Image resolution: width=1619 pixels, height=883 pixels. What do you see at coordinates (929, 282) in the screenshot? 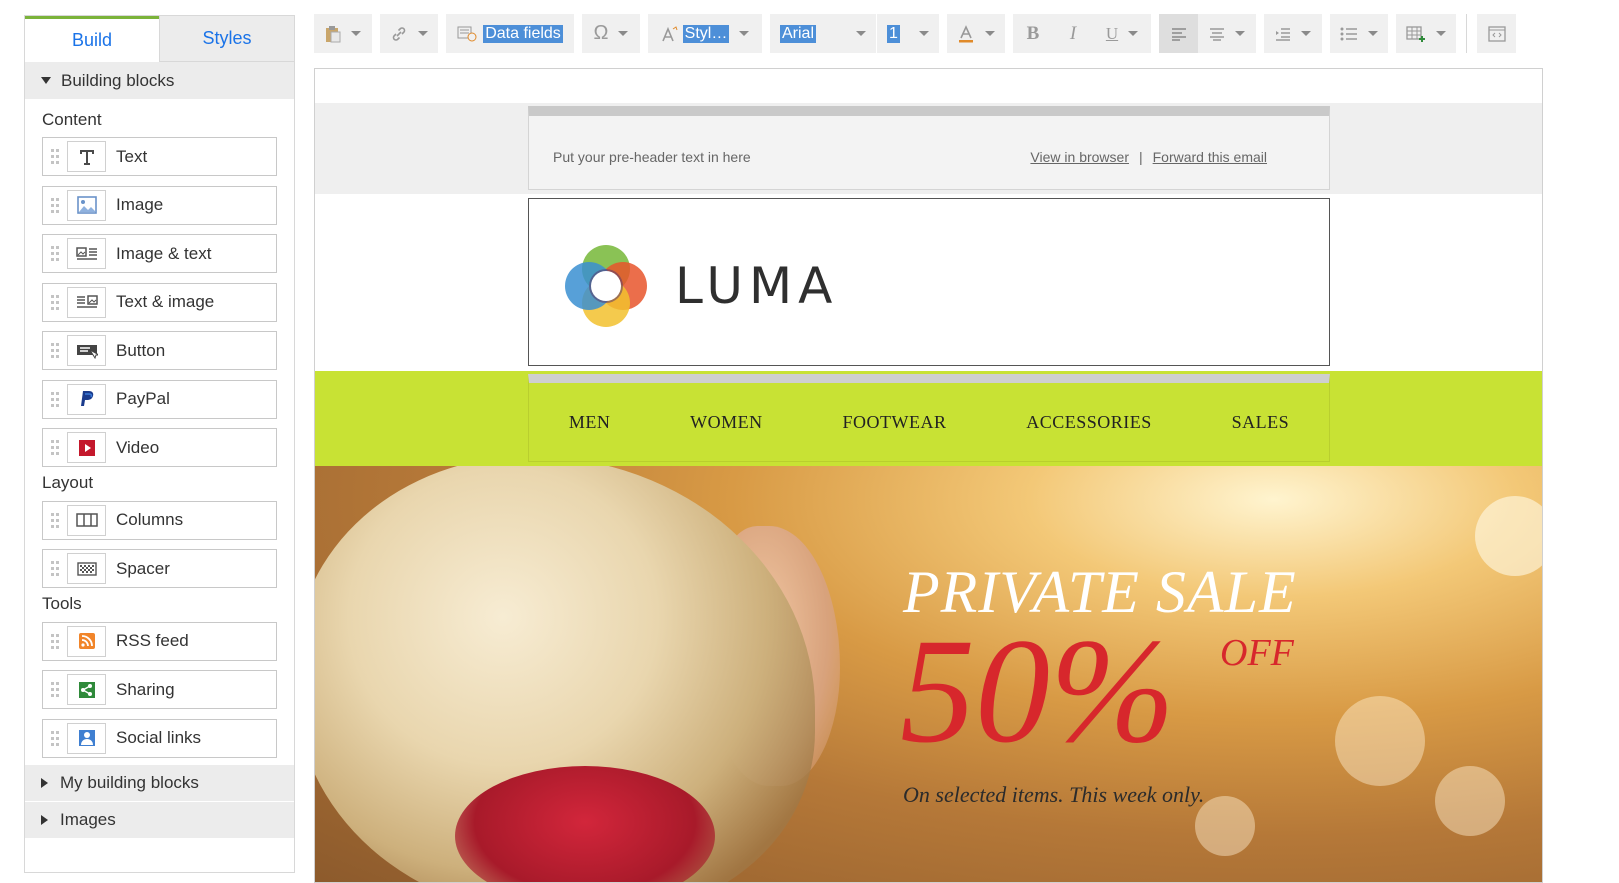
I see `logo-block: LUMA` at bounding box center [929, 282].